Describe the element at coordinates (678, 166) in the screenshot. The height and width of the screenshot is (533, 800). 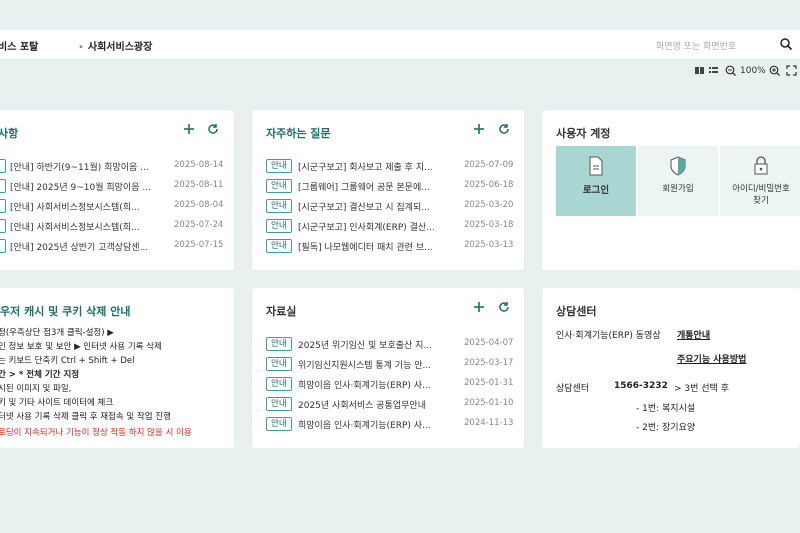
I see `shield-icon` at that location.